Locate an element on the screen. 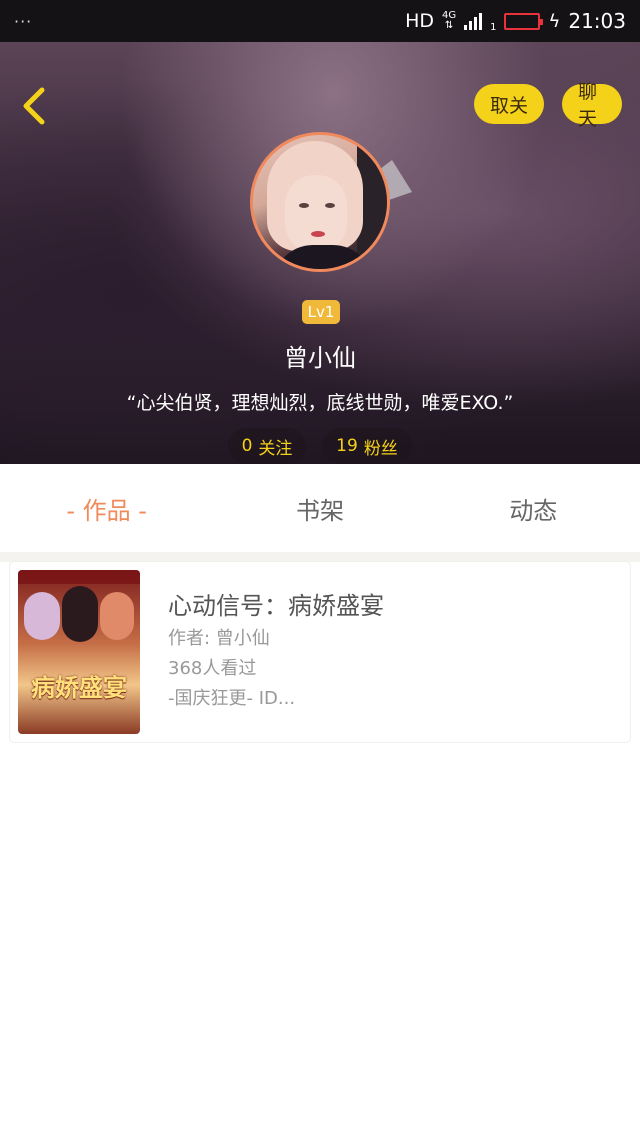 The width and height of the screenshot is (640, 1138). signal-icon is located at coordinates (473, 21).